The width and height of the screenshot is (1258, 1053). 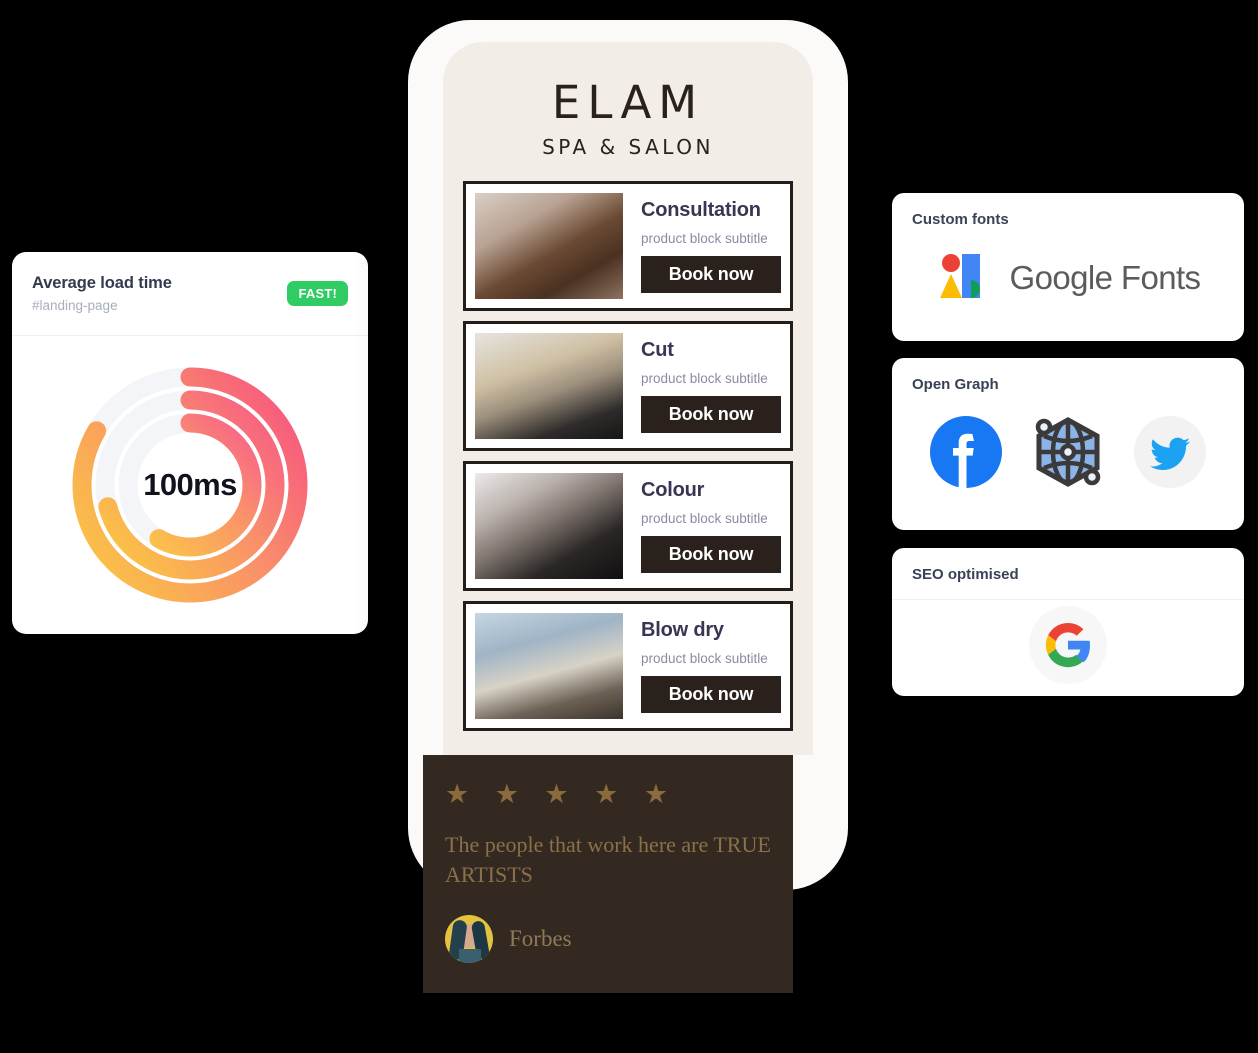 I want to click on testimonial-author: Forbes, so click(x=540, y=939).